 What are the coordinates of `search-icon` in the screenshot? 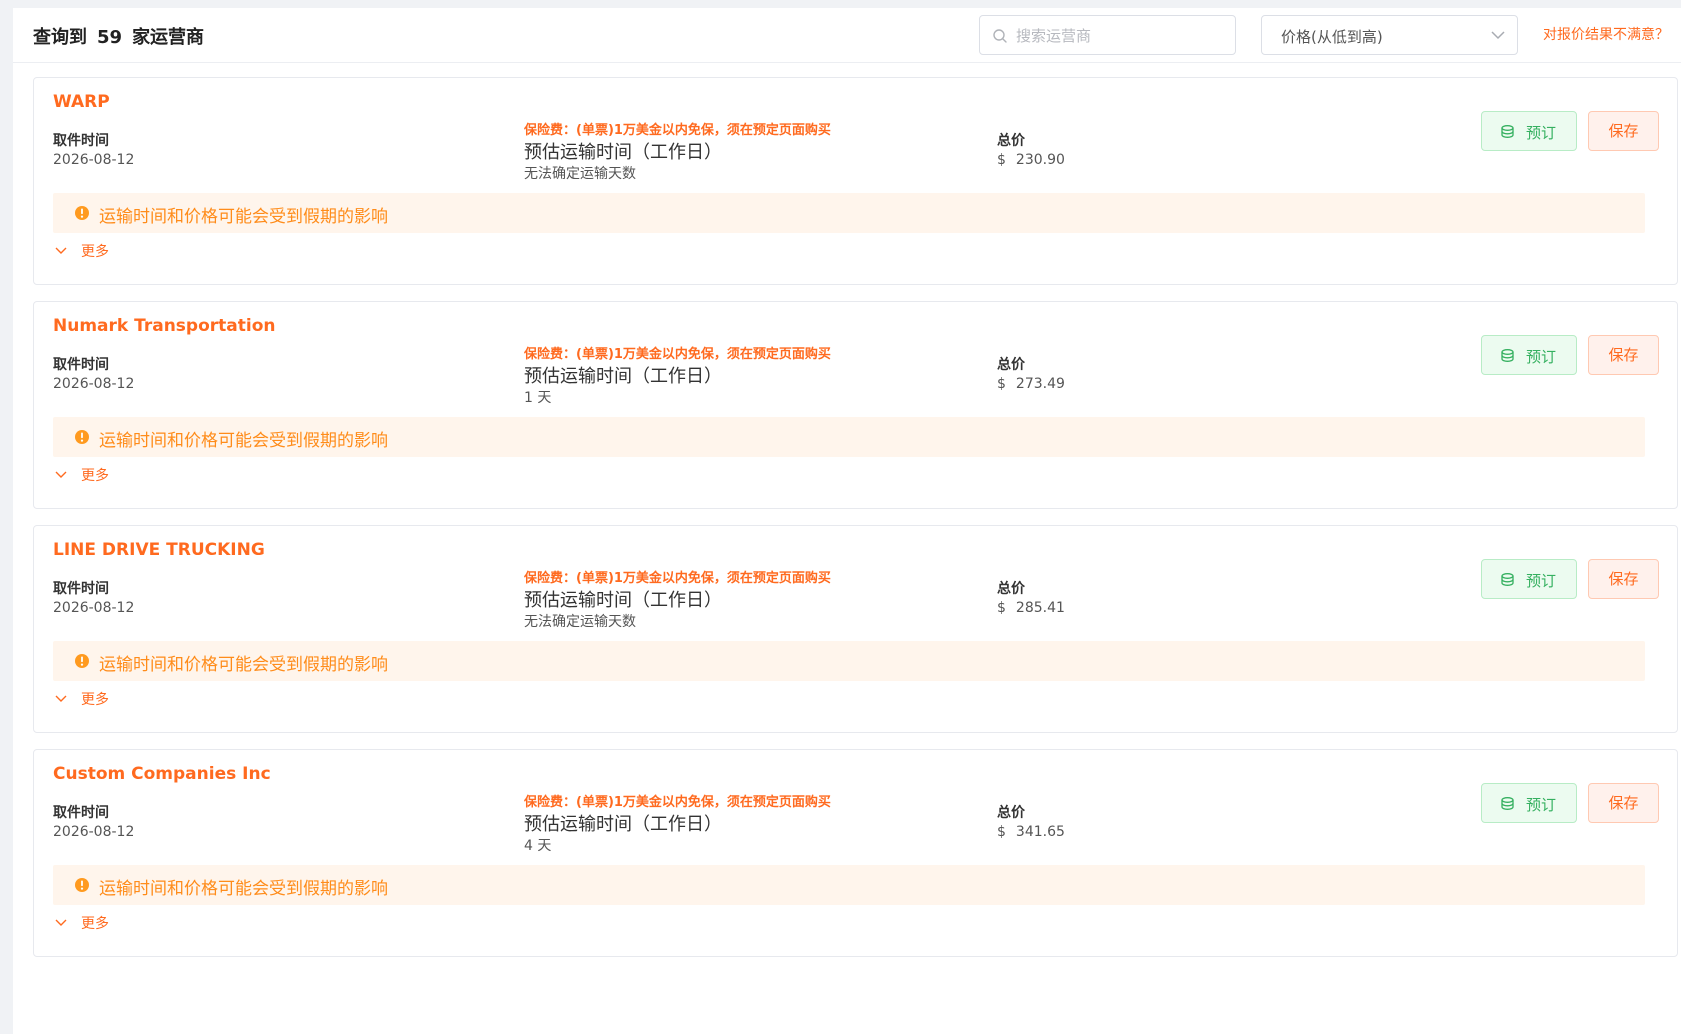 It's located at (1000, 36).